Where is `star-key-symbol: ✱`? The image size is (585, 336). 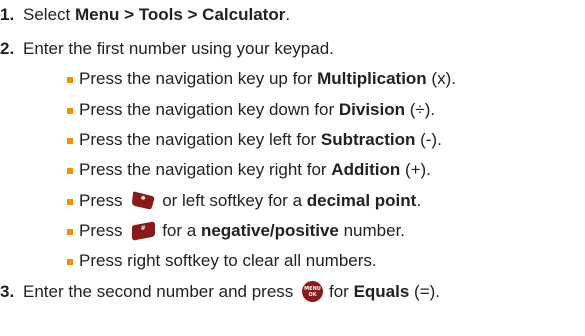
star-key-symbol: ✱ is located at coordinates (143, 199).